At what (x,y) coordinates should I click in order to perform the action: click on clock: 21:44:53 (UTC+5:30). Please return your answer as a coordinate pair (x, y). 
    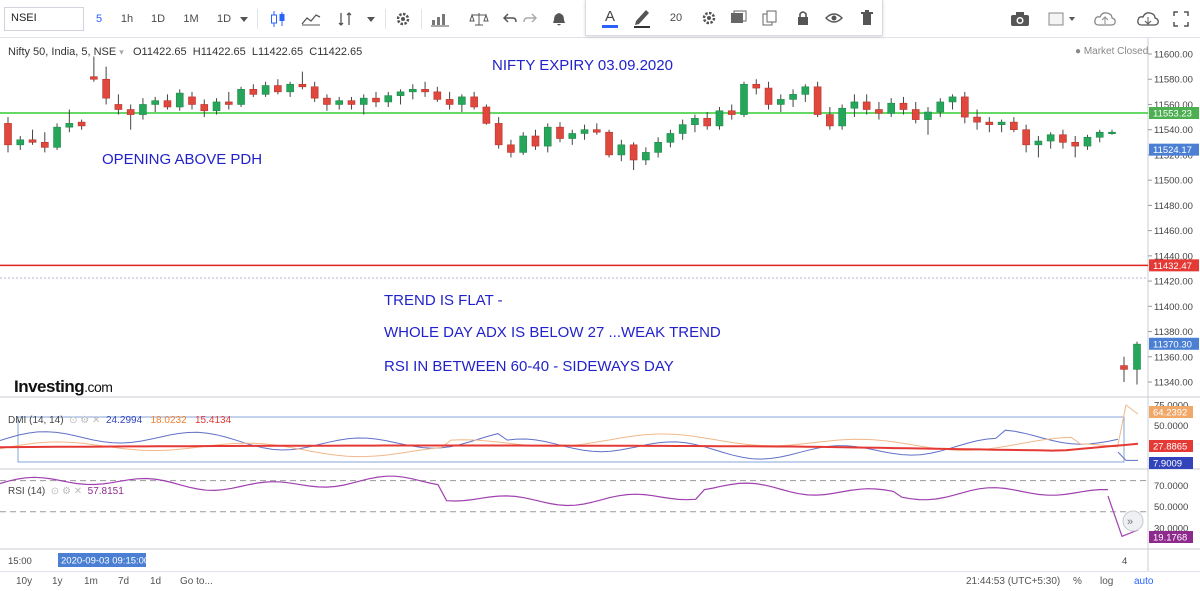
    Looking at the image, I should click on (1013, 581).